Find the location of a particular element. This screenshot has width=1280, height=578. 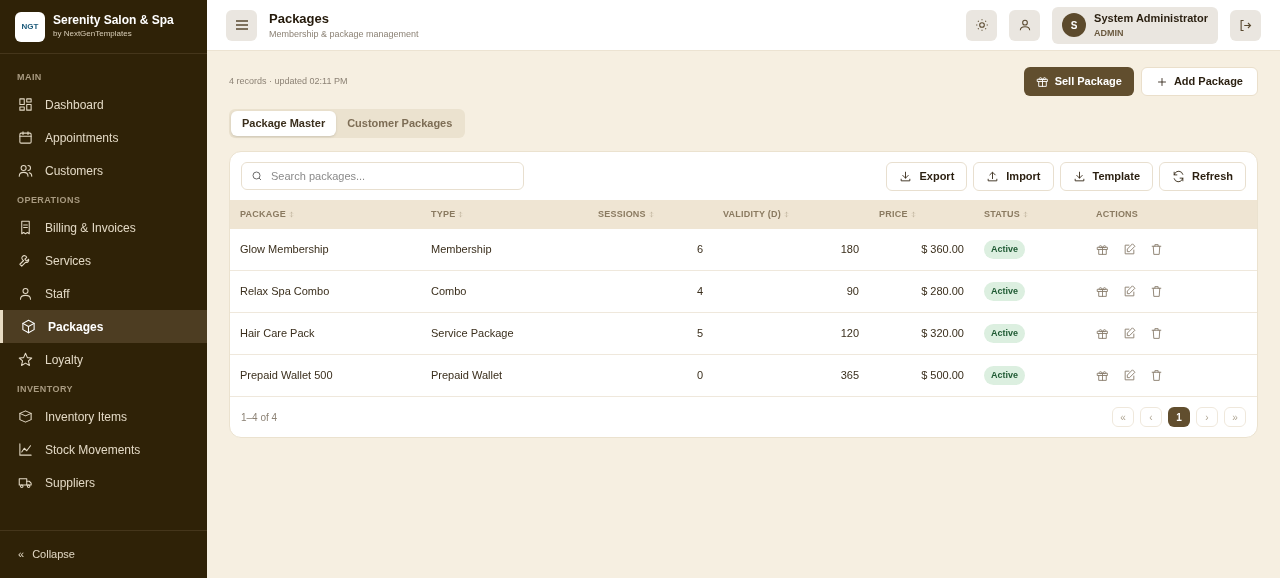

logout-icon is located at coordinates (1245, 25).